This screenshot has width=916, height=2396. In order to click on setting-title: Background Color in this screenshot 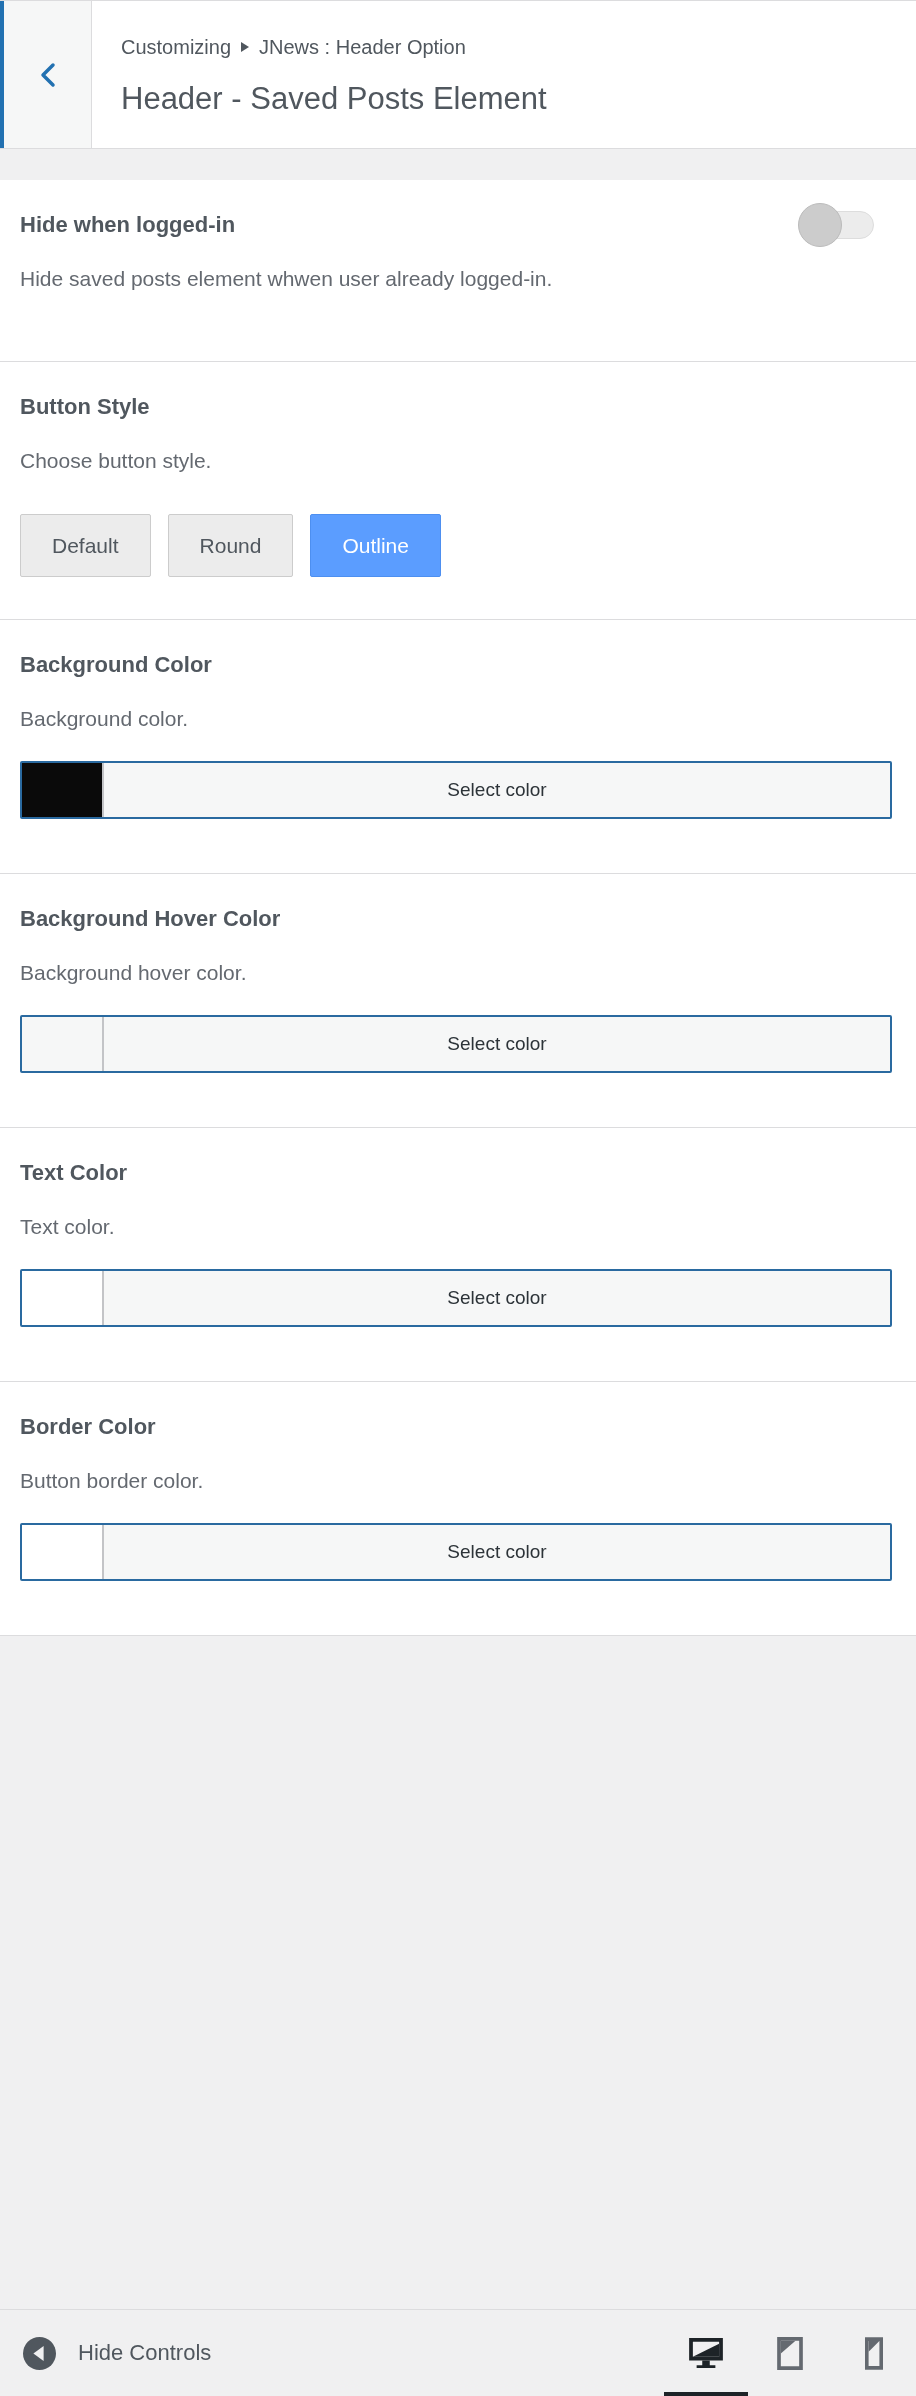, I will do `click(116, 665)`.